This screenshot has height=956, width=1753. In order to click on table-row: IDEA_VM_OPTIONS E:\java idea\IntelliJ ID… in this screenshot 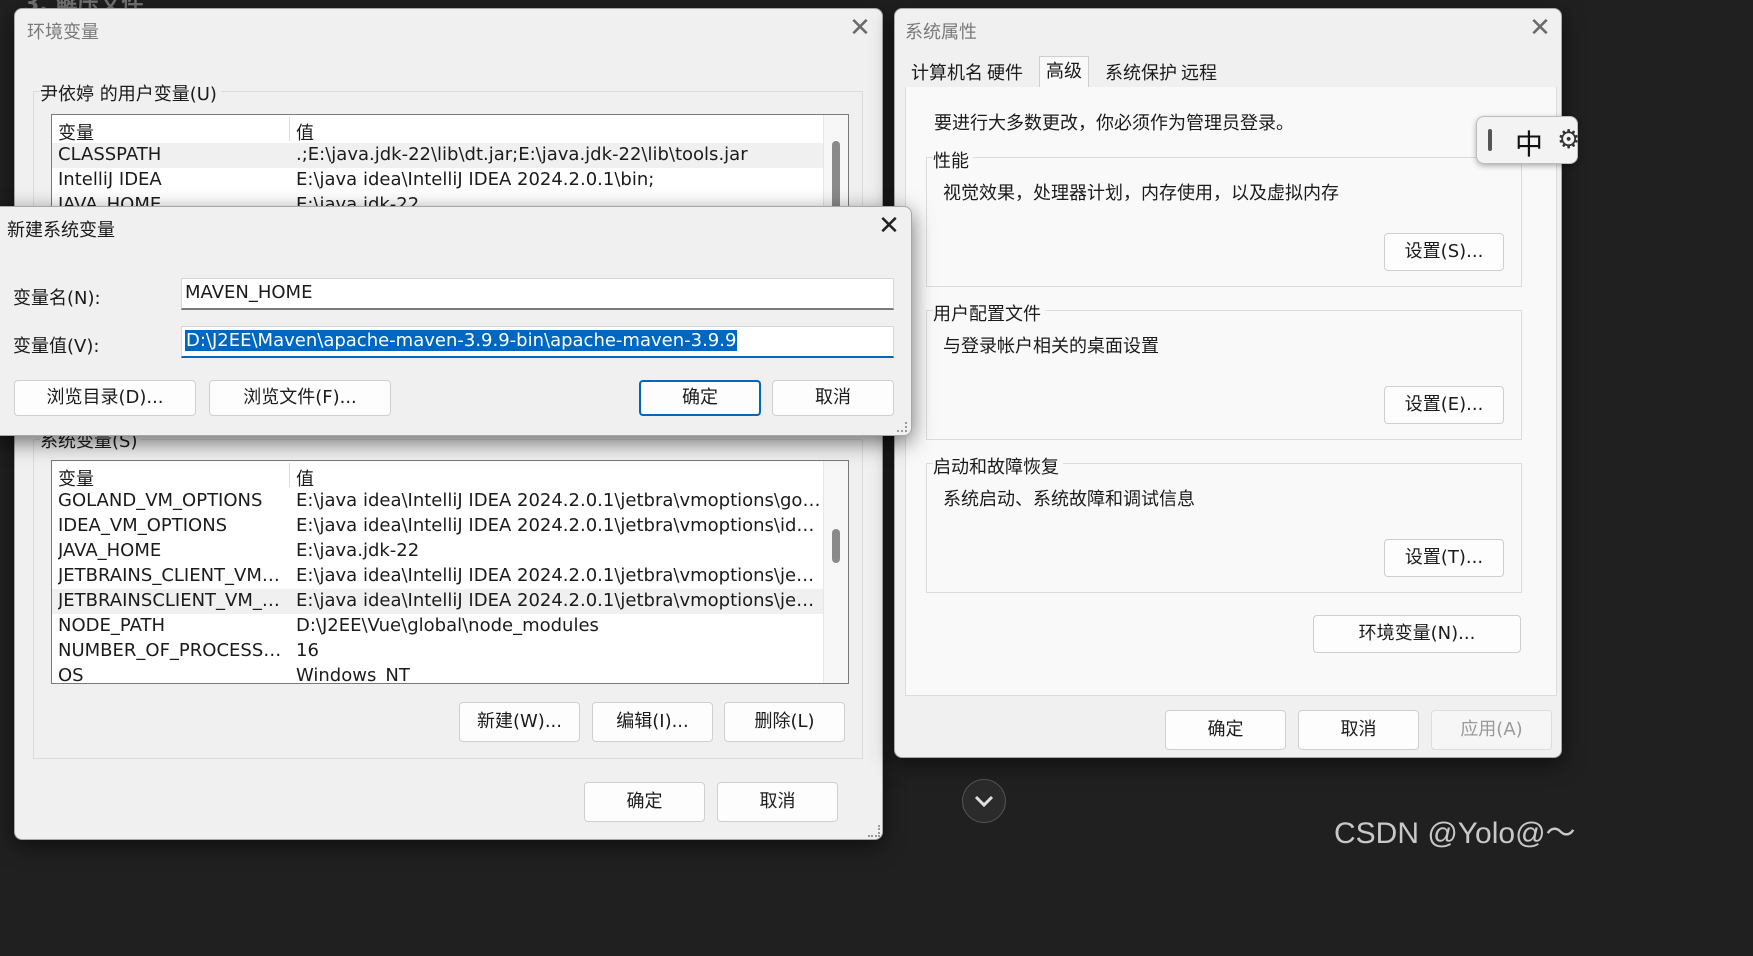, I will do `click(438, 526)`.